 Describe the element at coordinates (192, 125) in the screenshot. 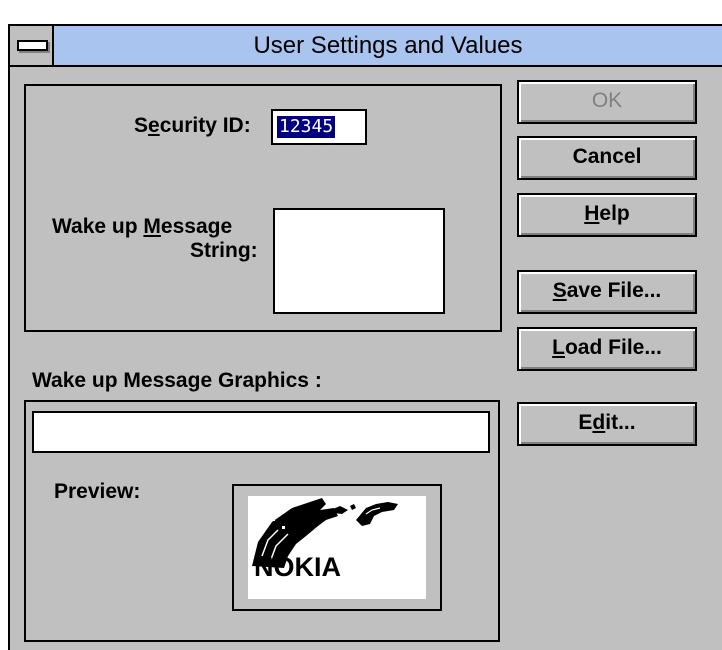

I see `security-id-label: Security ID:` at that location.